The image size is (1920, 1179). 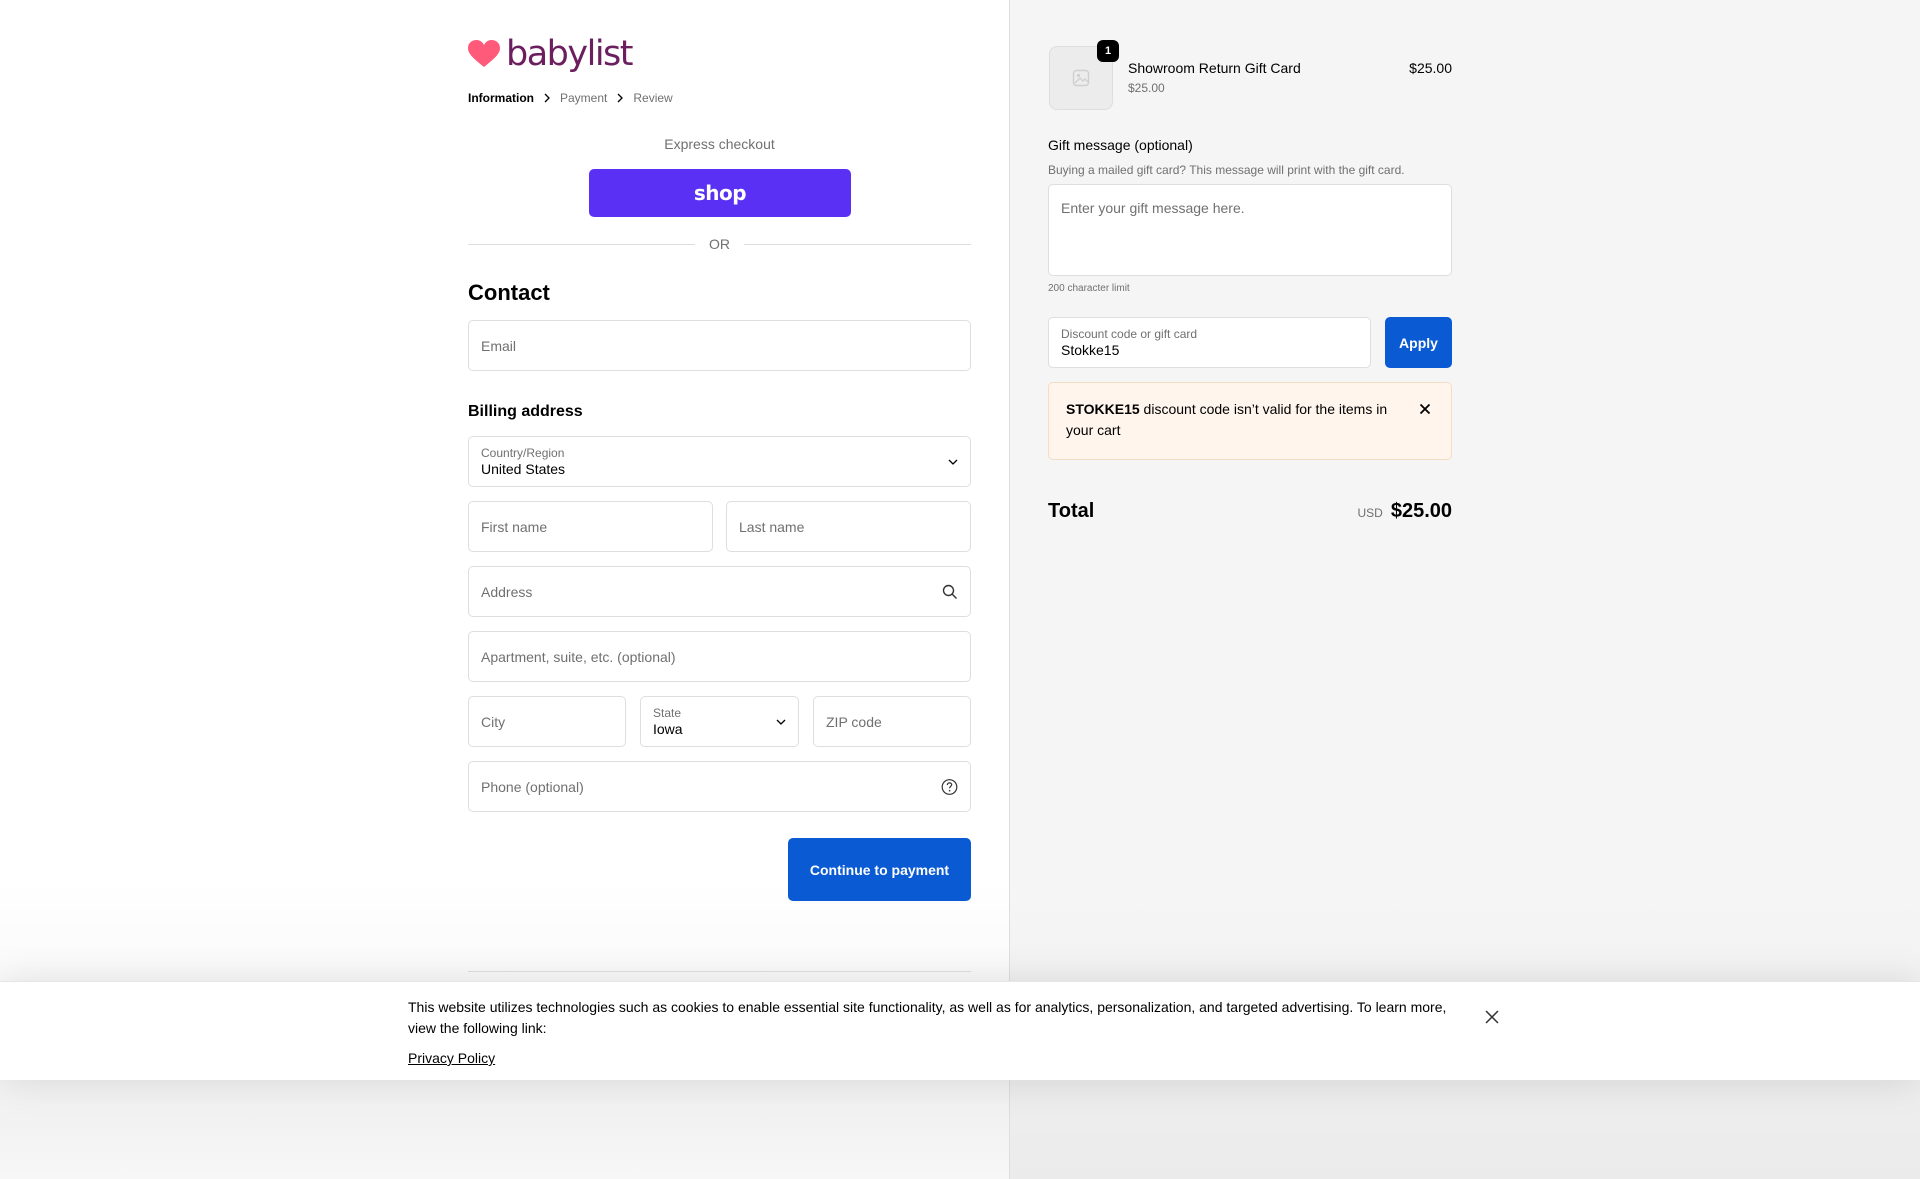 I want to click on zip-placeholder: ZIP code, so click(x=854, y=721).